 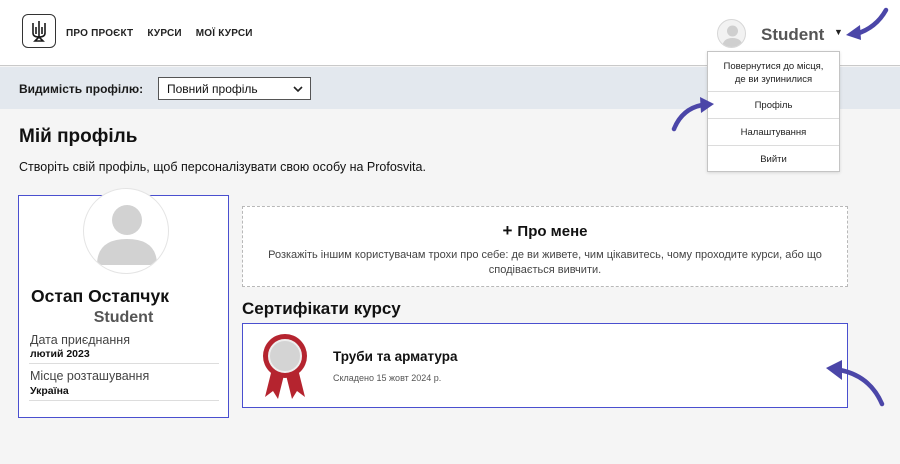 I want to click on avatar-icon, so click(x=731, y=33).